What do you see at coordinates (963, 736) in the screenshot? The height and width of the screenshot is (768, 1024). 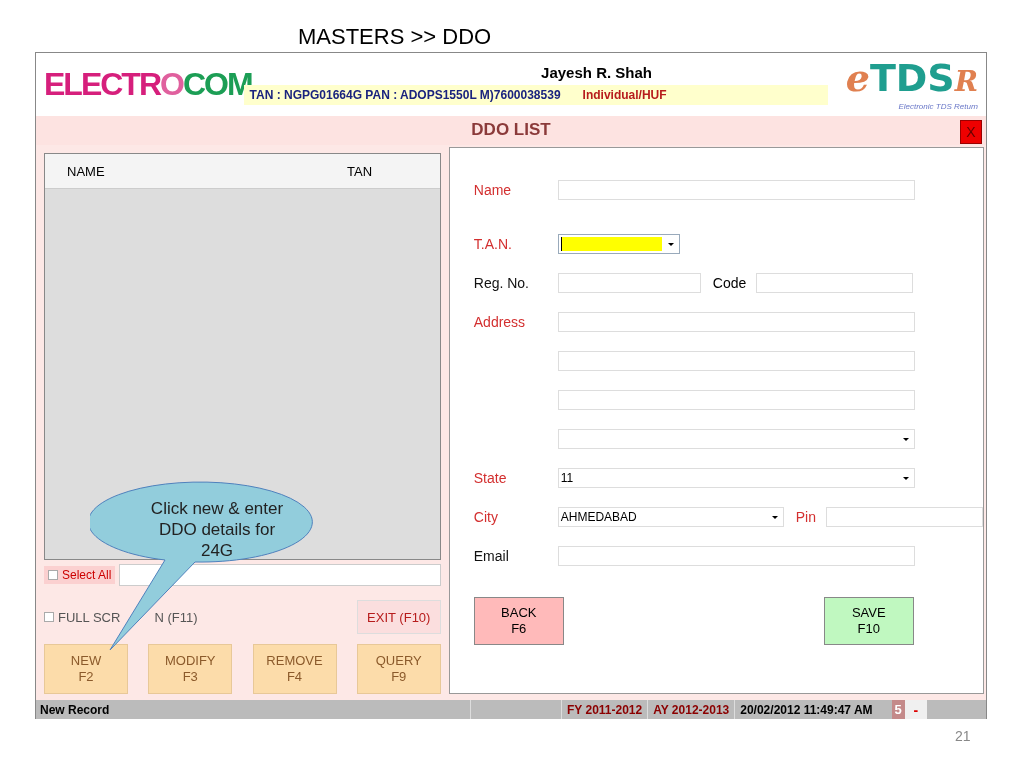 I see `slide-number: 21` at bounding box center [963, 736].